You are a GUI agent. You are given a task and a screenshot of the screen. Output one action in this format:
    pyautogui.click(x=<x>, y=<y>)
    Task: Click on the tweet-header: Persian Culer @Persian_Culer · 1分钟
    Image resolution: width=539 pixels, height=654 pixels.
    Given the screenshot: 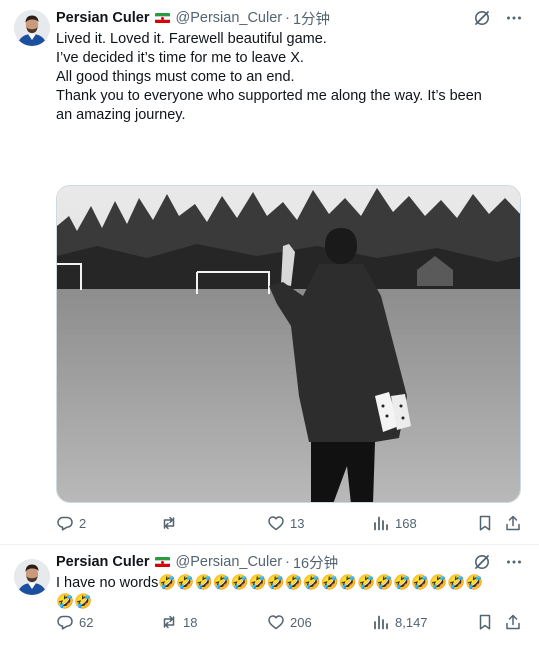 What is the action you would take?
    pyautogui.click(x=291, y=18)
    